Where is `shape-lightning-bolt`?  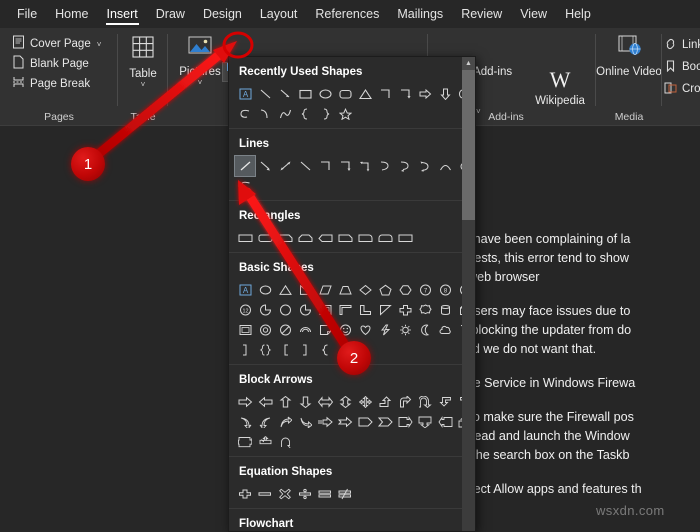 shape-lightning-bolt is located at coordinates (385, 330).